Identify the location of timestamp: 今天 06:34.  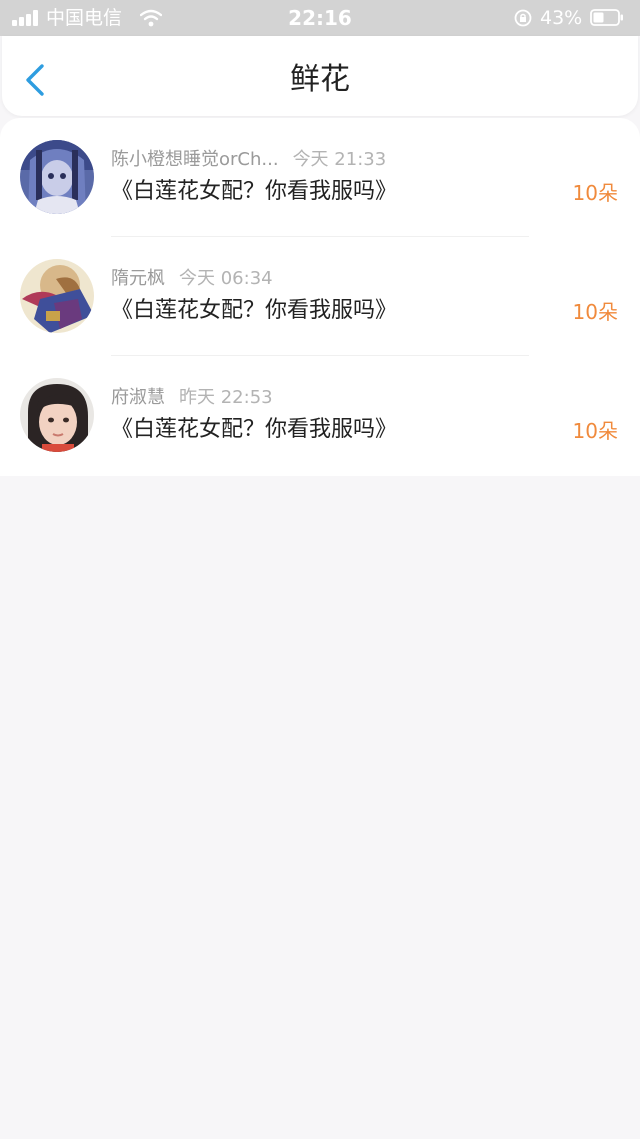
(226, 278).